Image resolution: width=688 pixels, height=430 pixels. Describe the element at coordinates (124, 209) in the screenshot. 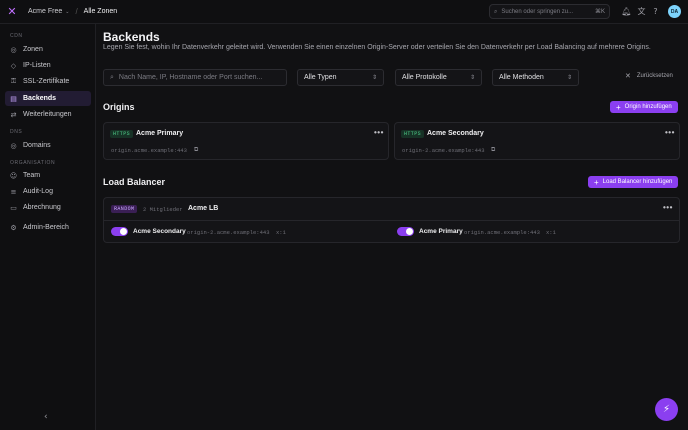

I see `method-badge: RANDOM` at that location.